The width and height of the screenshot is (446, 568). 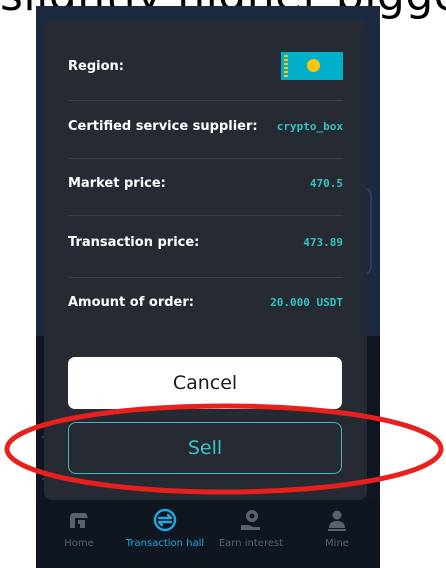 What do you see at coordinates (337, 534) in the screenshot?
I see `tab-mine: Mine` at bounding box center [337, 534].